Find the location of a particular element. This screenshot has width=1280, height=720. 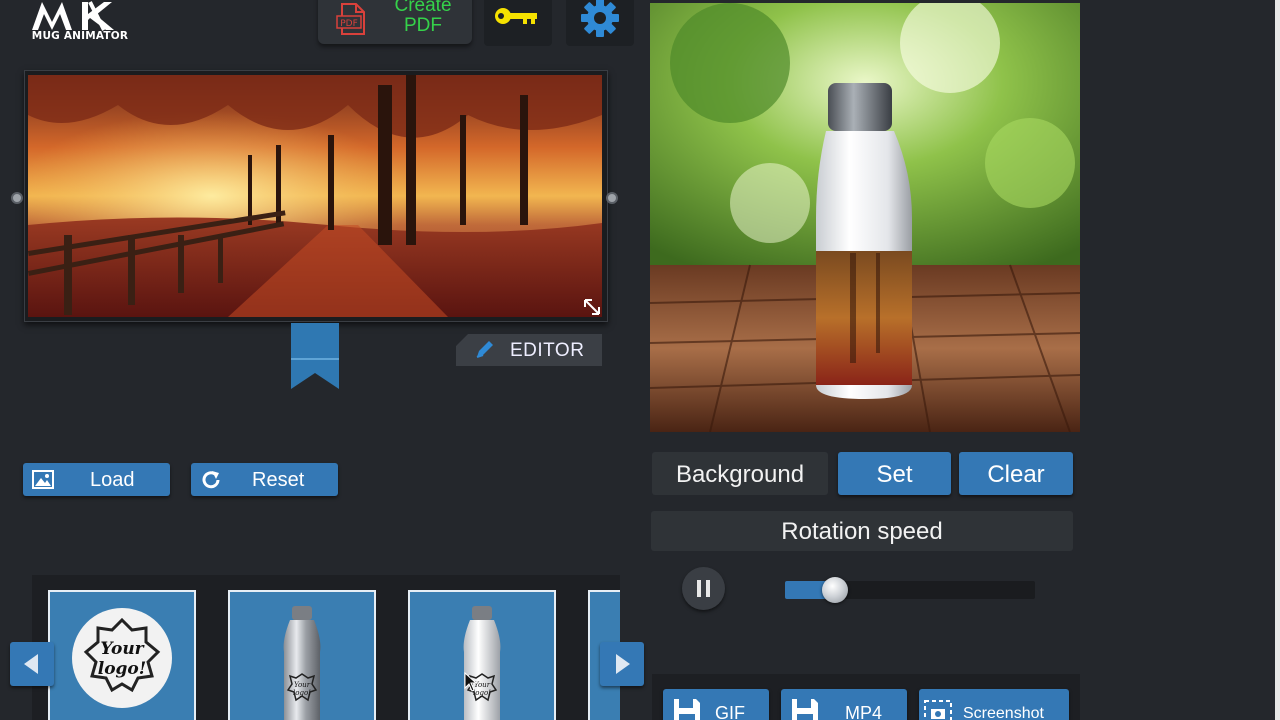

clear-label: Clear is located at coordinates (1016, 474).